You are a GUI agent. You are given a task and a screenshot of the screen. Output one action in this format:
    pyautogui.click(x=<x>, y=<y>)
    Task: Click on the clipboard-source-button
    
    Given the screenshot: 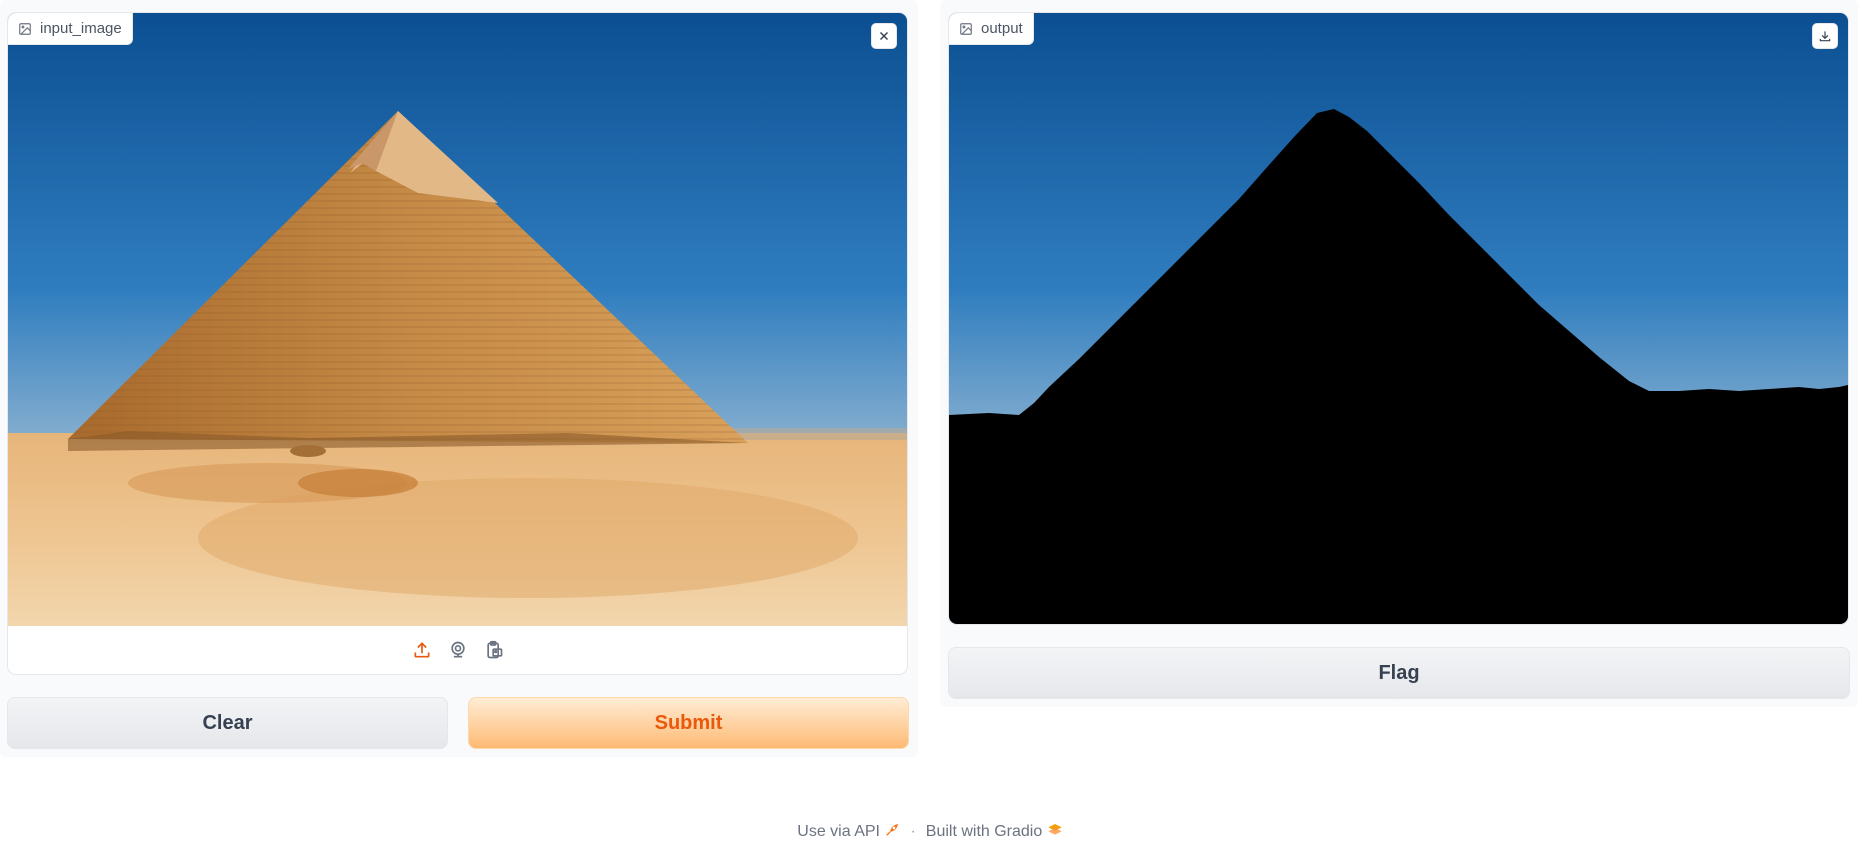 What is the action you would take?
    pyautogui.click(x=494, y=650)
    